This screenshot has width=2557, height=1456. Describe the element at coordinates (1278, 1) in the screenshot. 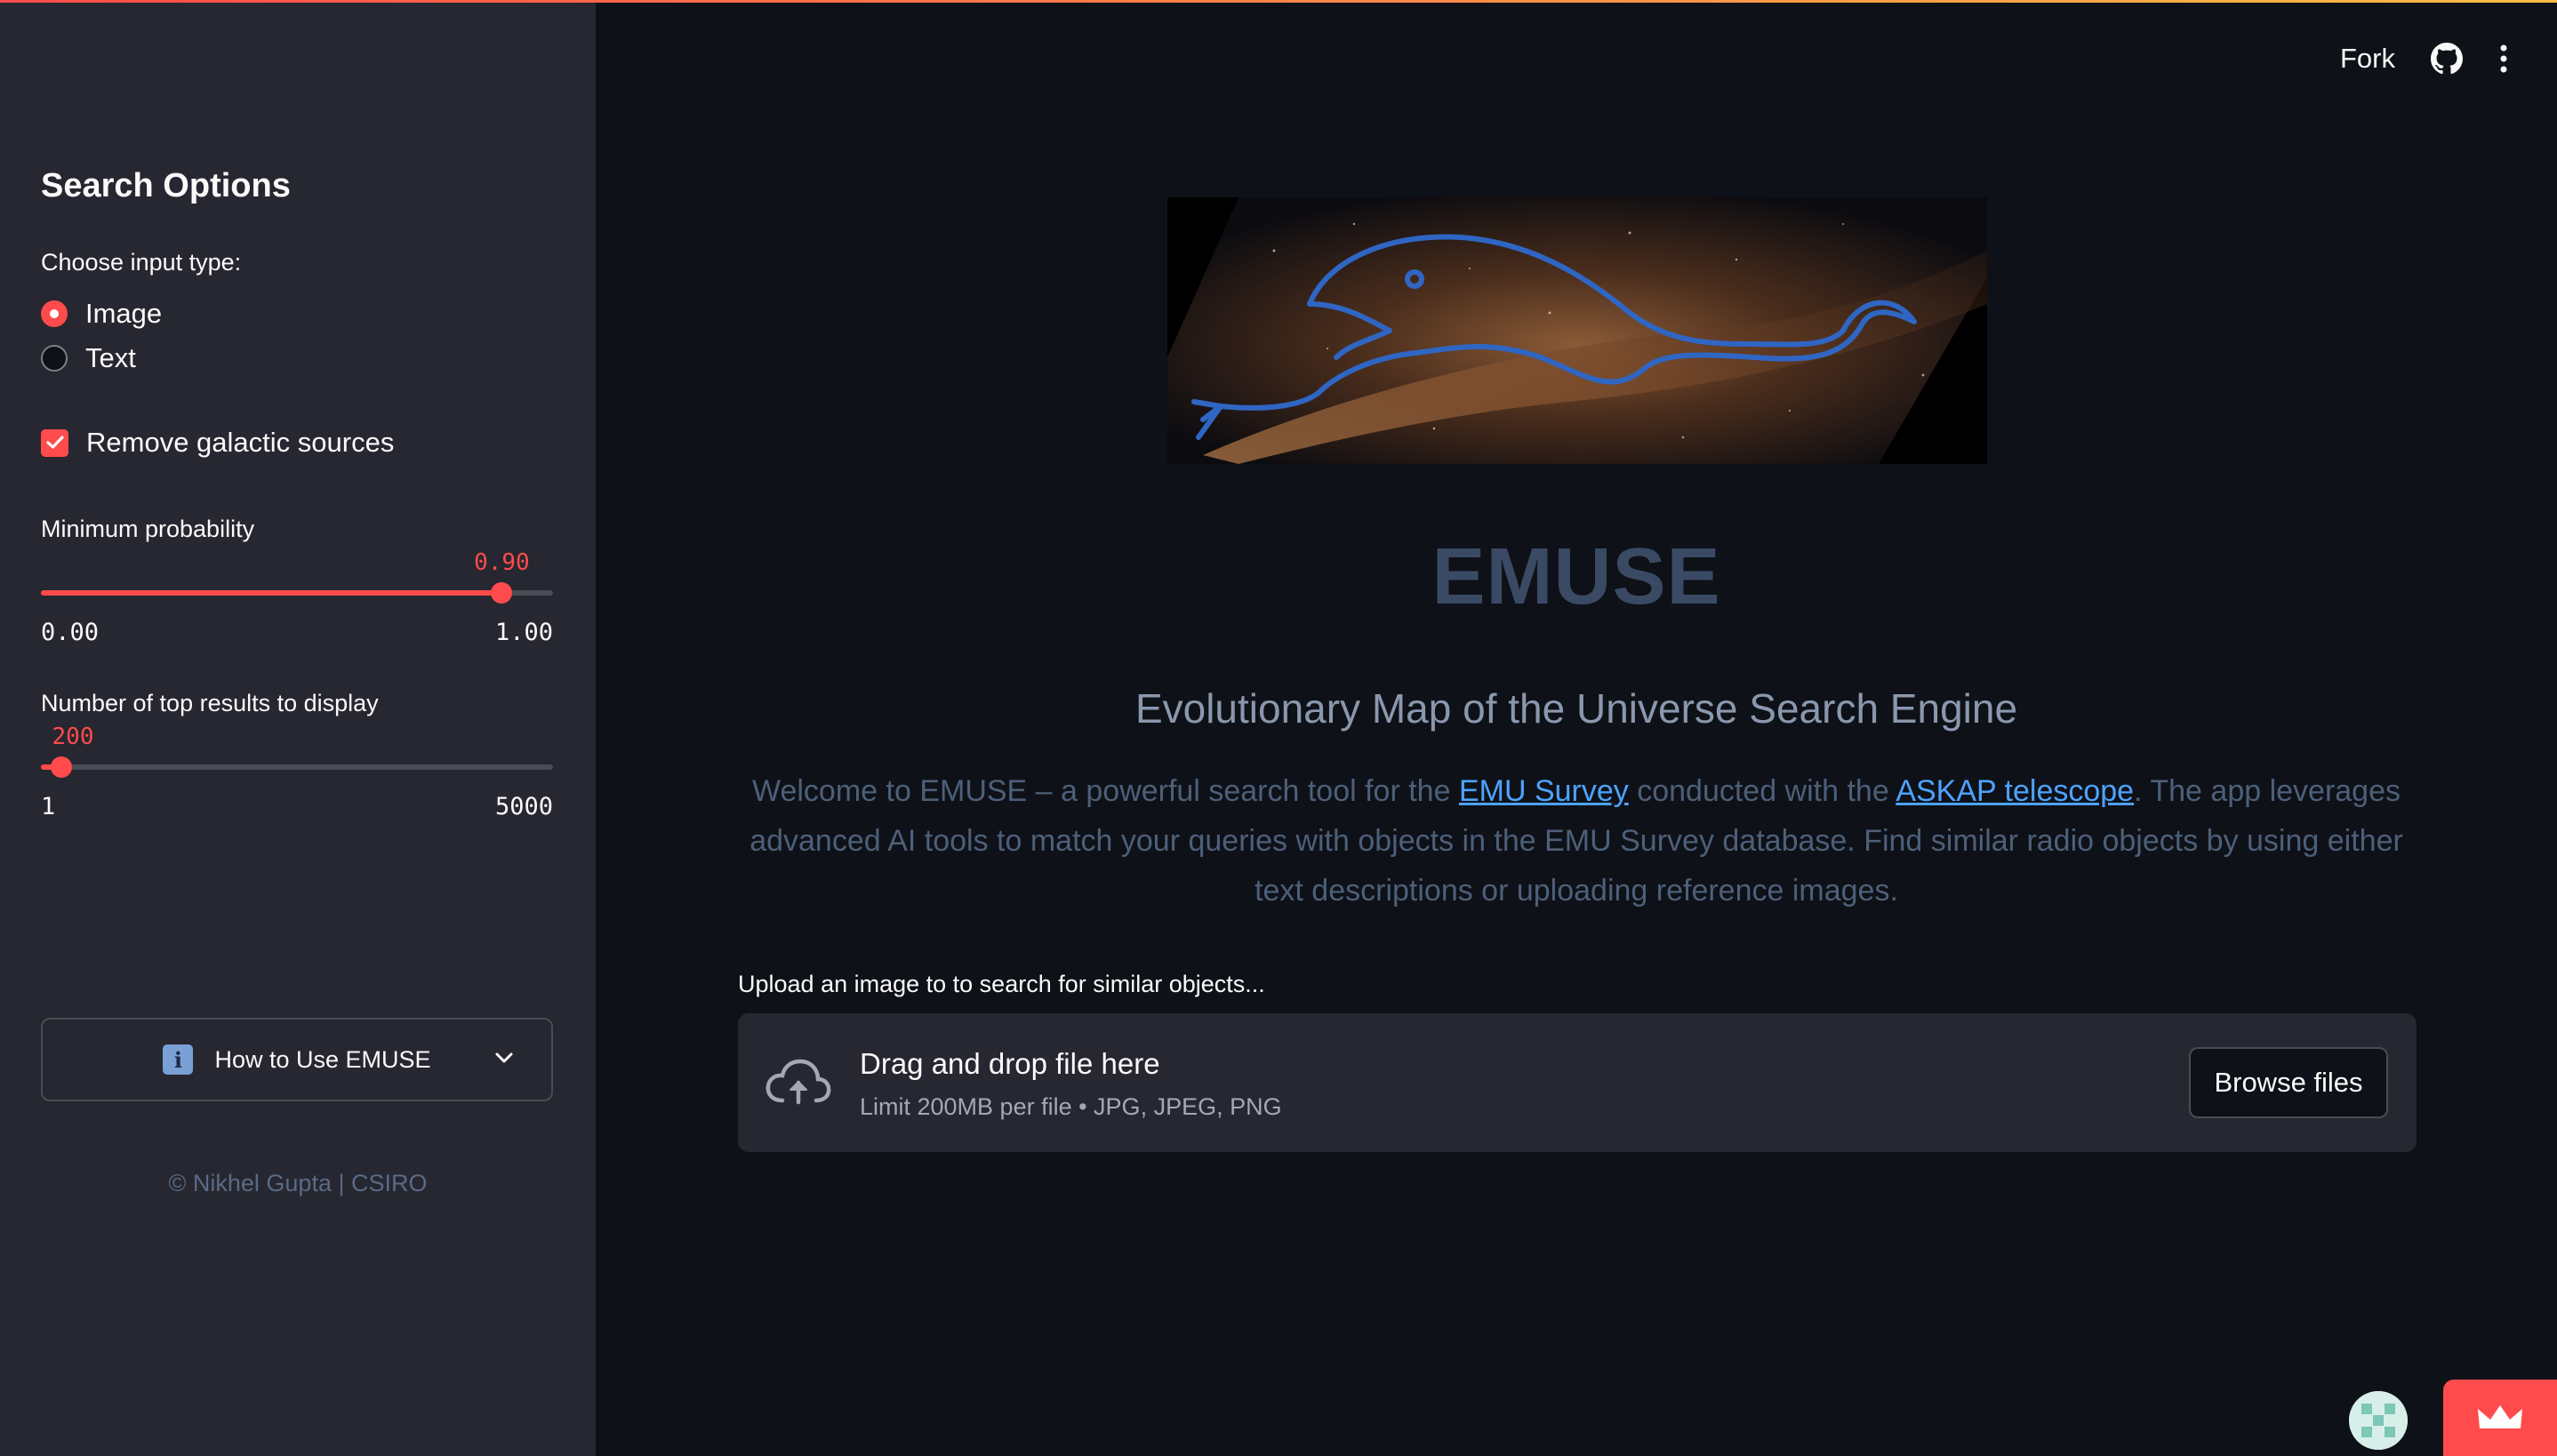

I see `top-accent-bar` at that location.